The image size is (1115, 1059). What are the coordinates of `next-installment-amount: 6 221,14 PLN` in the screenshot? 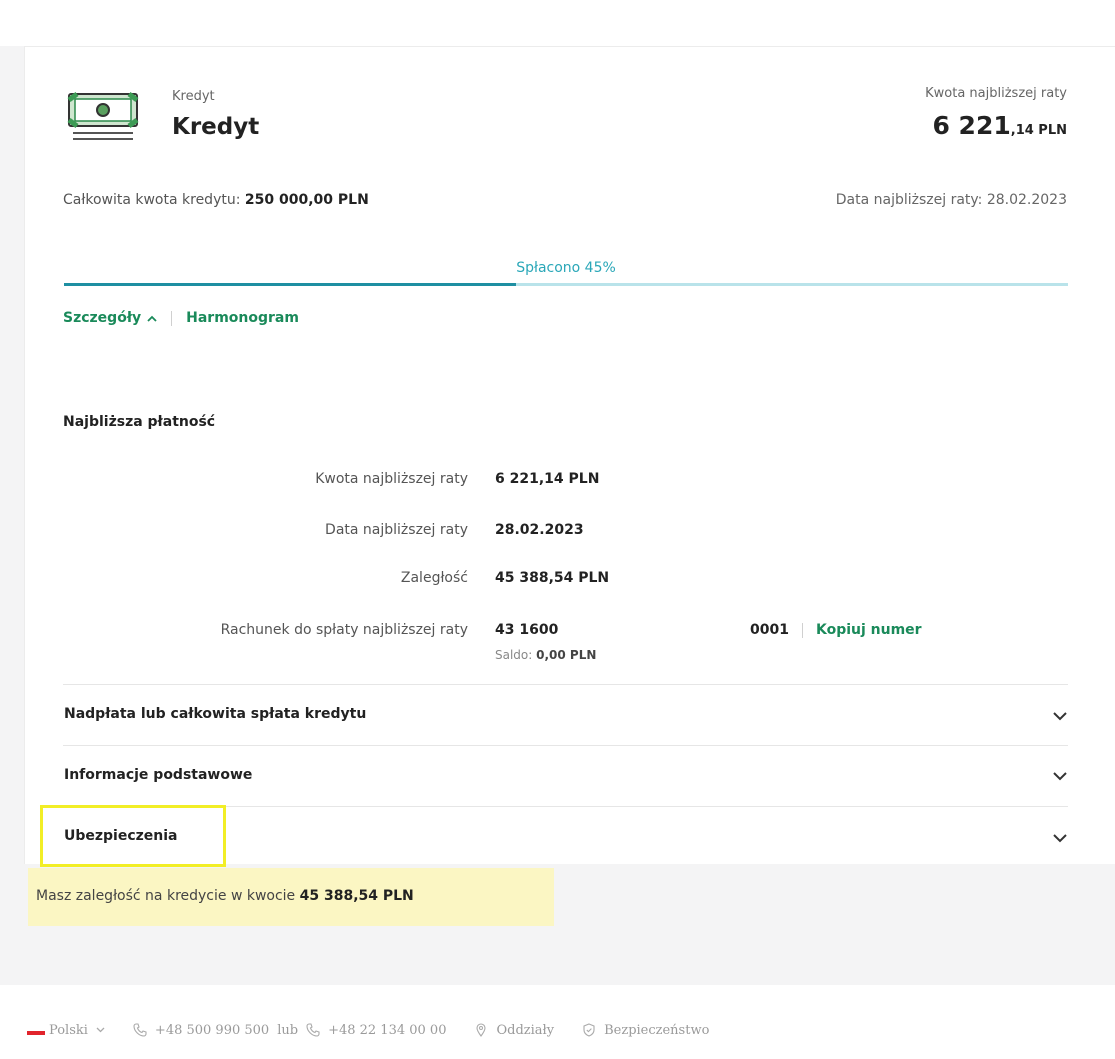 It's located at (999, 125).